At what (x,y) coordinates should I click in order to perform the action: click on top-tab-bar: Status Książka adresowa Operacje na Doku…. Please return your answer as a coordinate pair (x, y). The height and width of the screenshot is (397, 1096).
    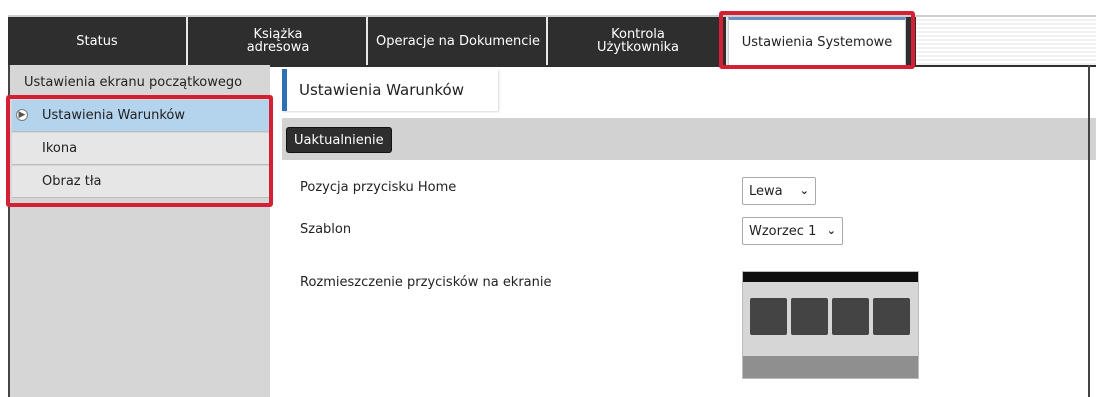
    Looking at the image, I should click on (552, 41).